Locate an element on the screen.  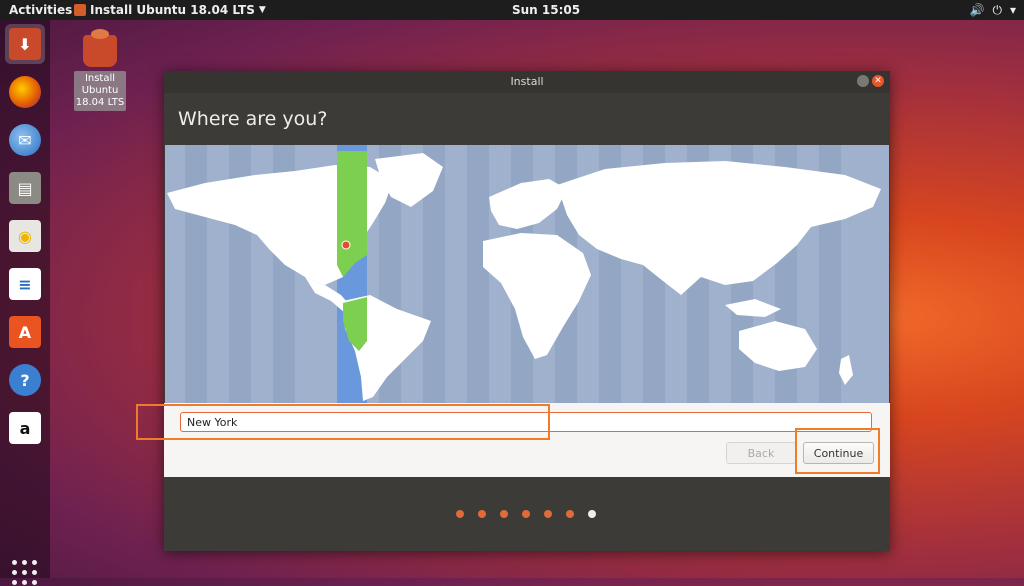
dock: ⬇ ✉ ▤ ◉ ≡ A ? a is located at coordinates (25, 302).